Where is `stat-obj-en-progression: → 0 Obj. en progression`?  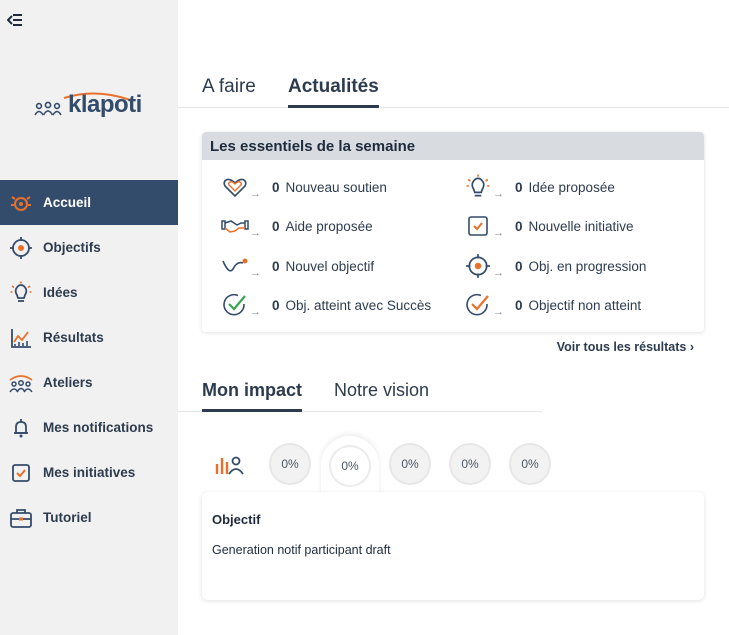 stat-obj-en-progression: → 0 Obj. en progression is located at coordinates (554, 266).